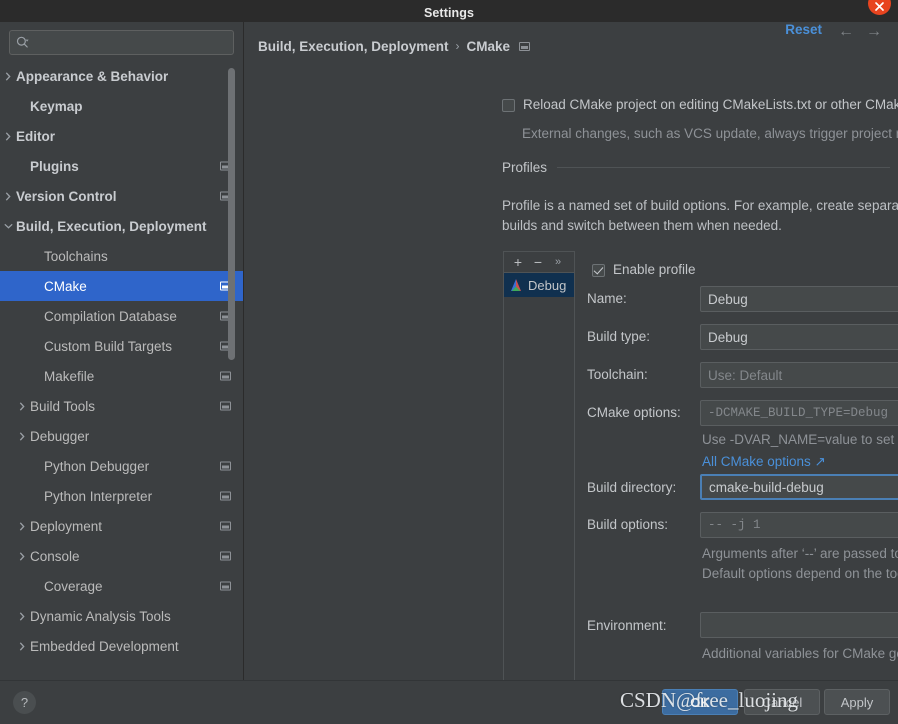 This screenshot has width=898, height=724. Describe the element at coordinates (231, 214) in the screenshot. I see `sidebar-scrollbar-thumb` at that location.